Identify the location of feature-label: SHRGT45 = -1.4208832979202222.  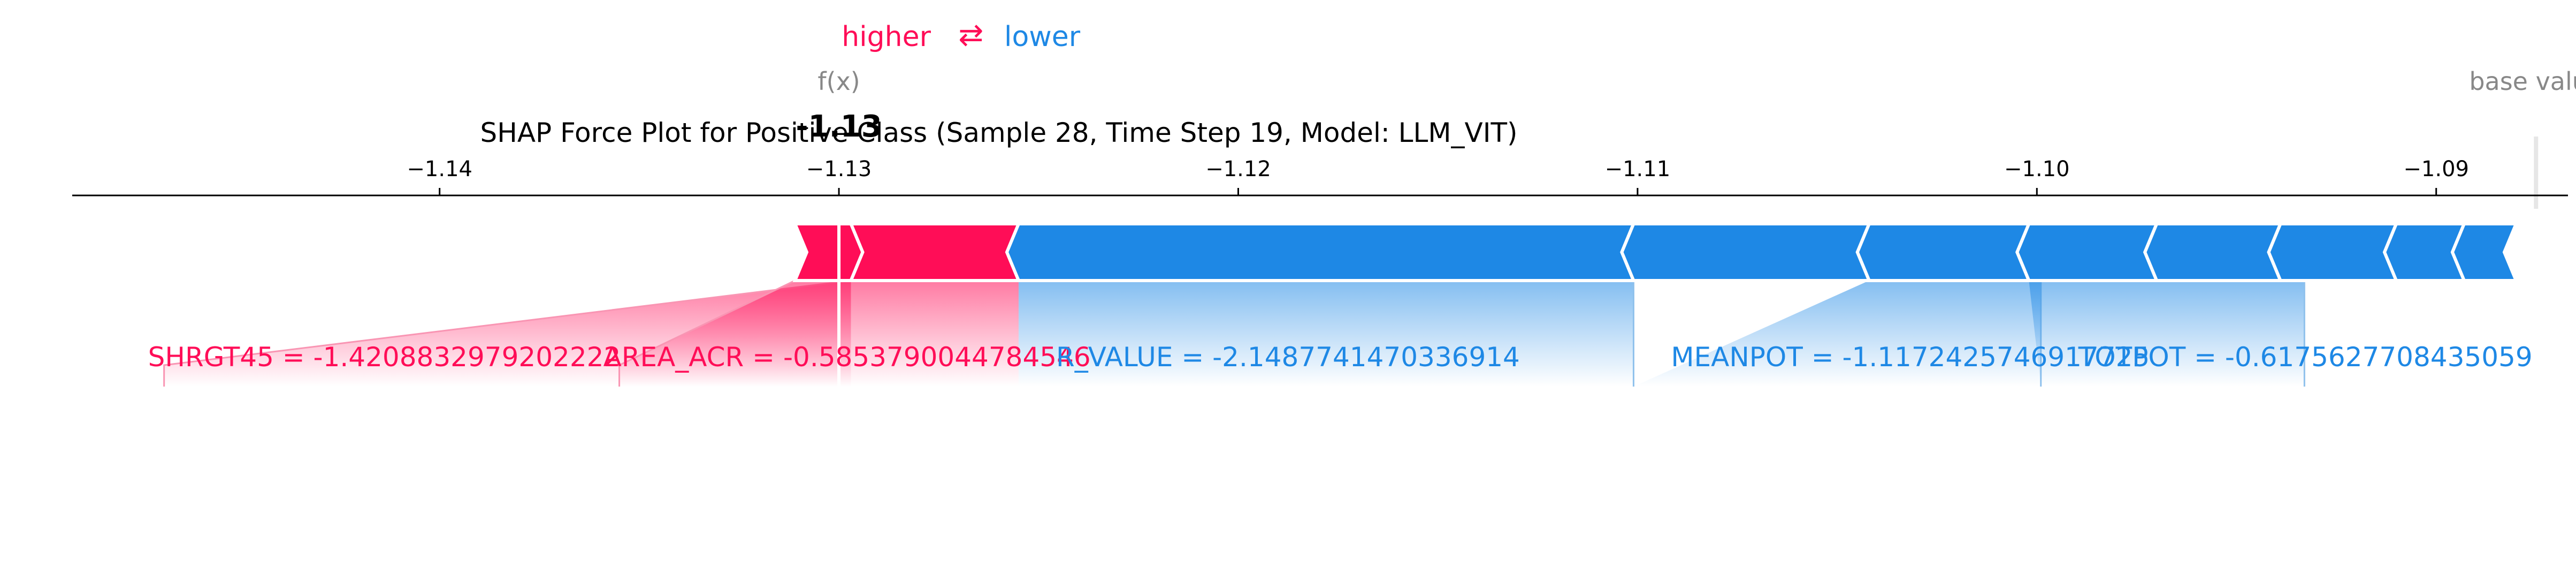
(384, 357).